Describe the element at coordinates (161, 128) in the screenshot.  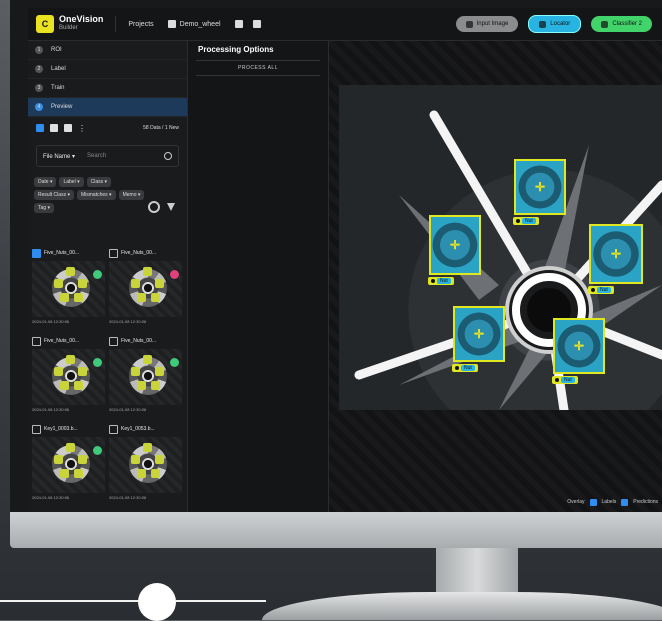
I see `data-count: 58 Data / 1 New` at that location.